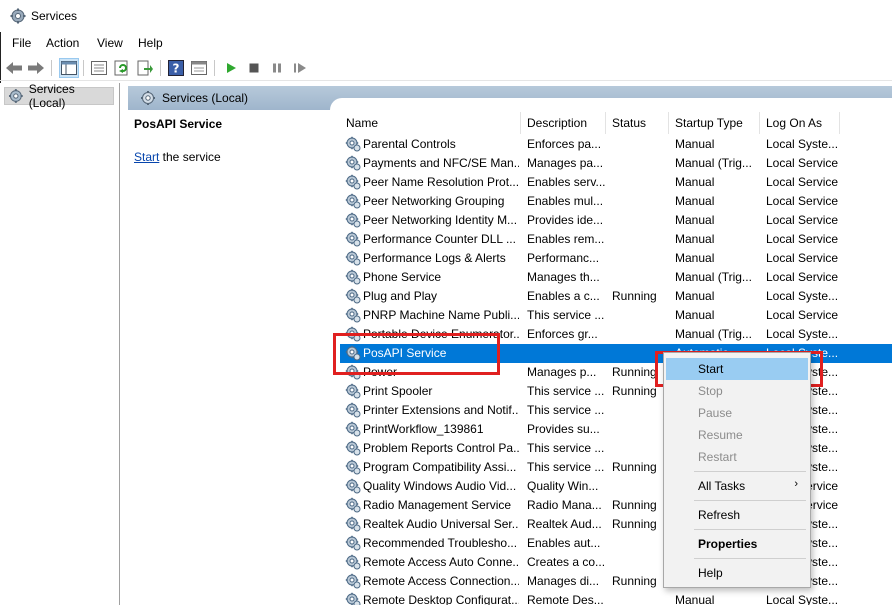 The height and width of the screenshot is (605, 892). I want to click on menu-item-all-tasks: All Tasks ›, so click(737, 486).